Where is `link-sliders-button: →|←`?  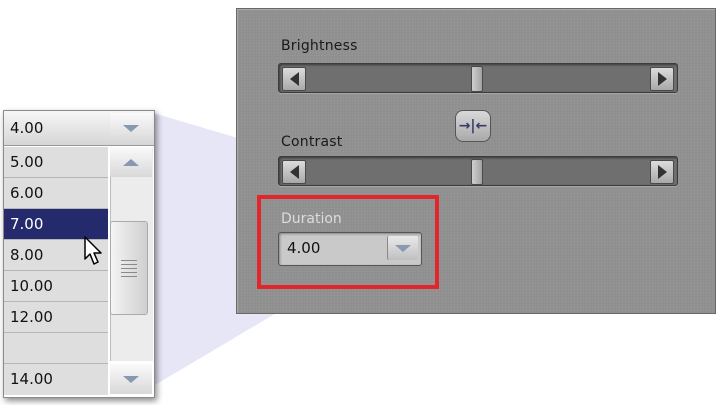 link-sliders-button: →|← is located at coordinates (473, 126).